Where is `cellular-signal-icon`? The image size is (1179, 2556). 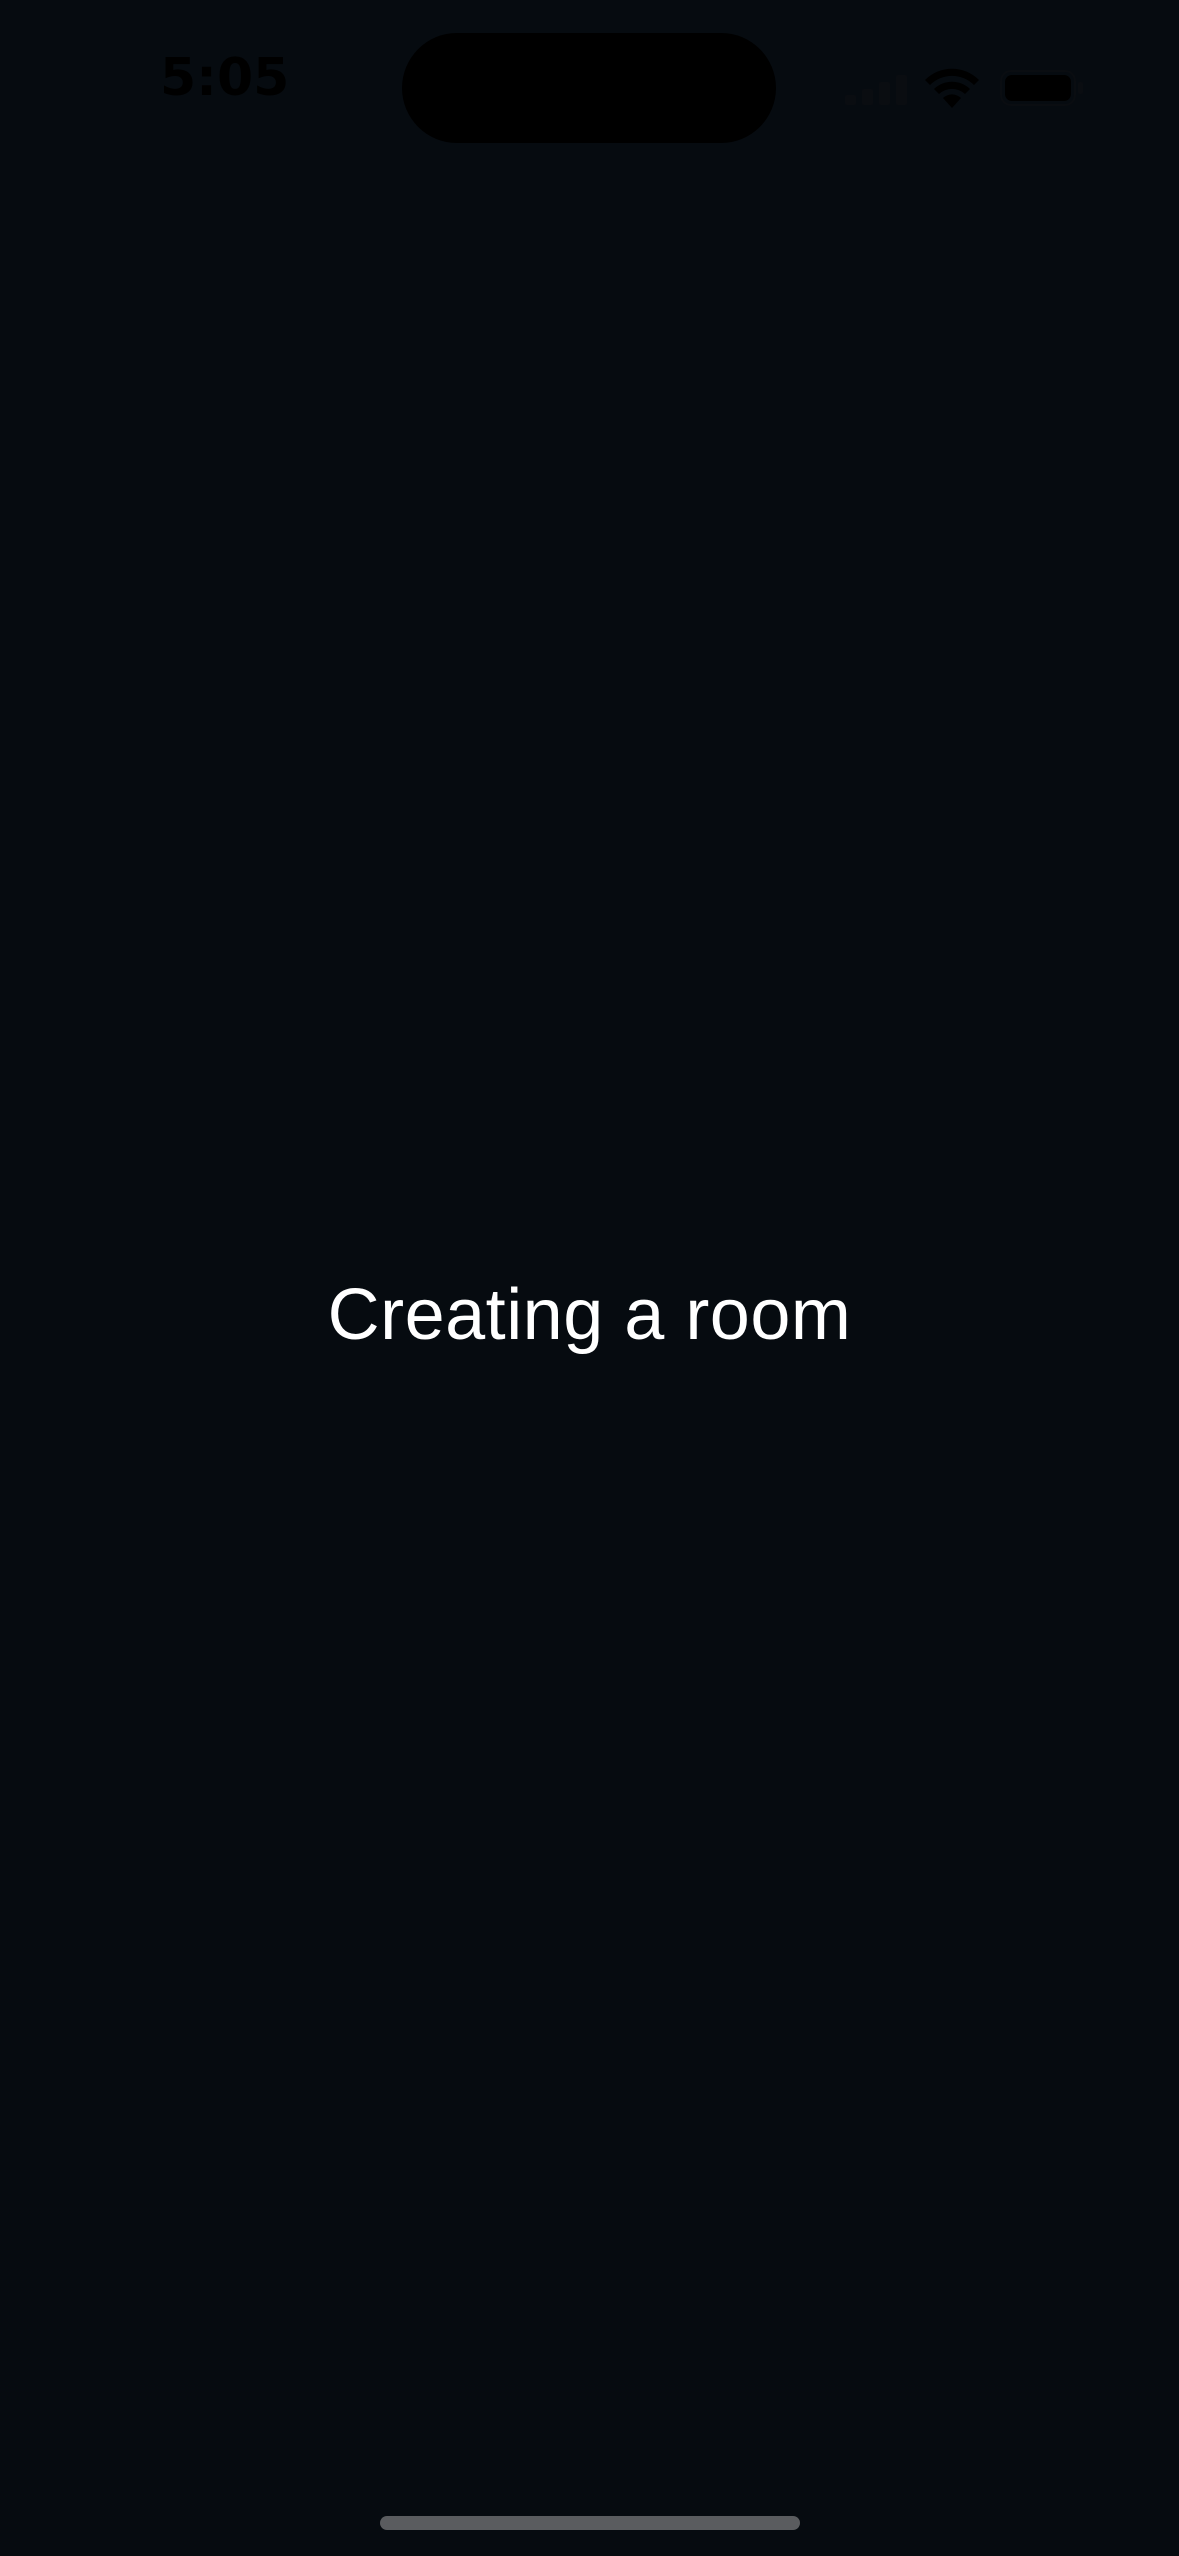
cellular-signal-icon is located at coordinates (876, 90).